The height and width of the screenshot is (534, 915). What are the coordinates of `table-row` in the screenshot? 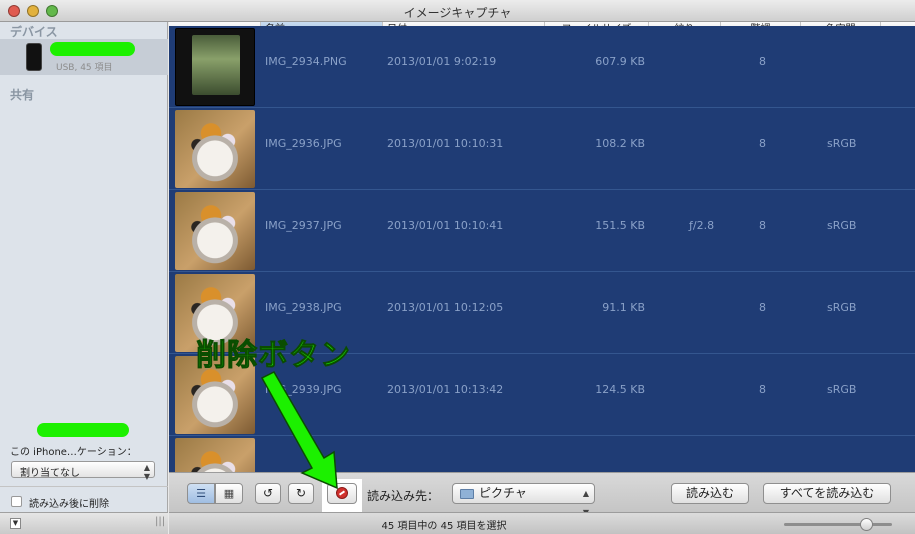 It's located at (542, 454).